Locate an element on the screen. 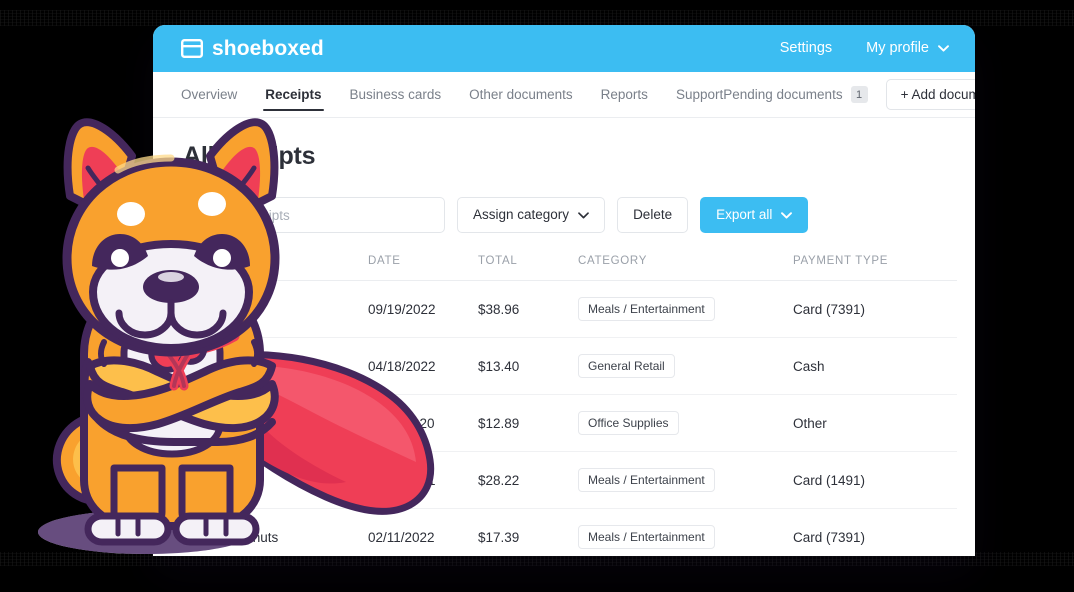 Image resolution: width=1074 pixels, height=592 pixels. nav-tab-support: Support is located at coordinates (699, 94).